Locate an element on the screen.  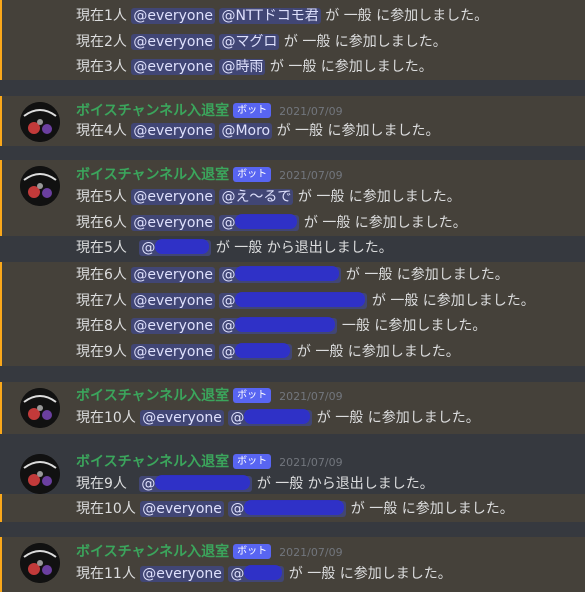
message-line: 現在5人 @ が 一般 から退出しました。 is located at coordinates (234, 247).